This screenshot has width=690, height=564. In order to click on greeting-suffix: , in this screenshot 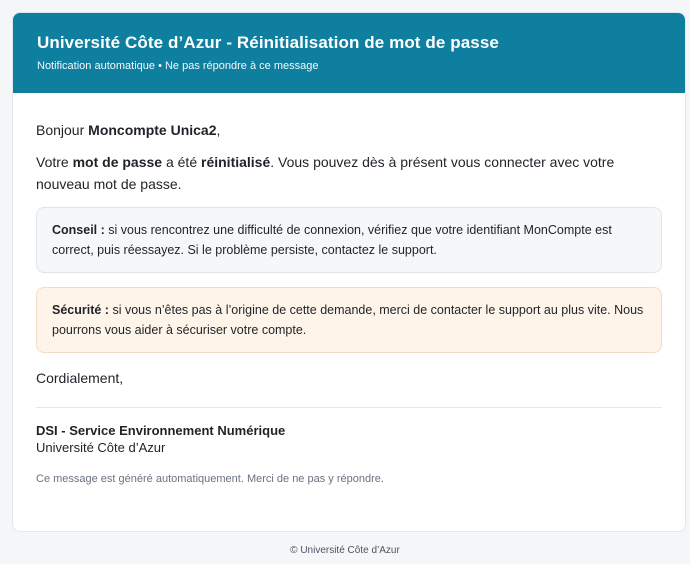, I will do `click(218, 130)`.